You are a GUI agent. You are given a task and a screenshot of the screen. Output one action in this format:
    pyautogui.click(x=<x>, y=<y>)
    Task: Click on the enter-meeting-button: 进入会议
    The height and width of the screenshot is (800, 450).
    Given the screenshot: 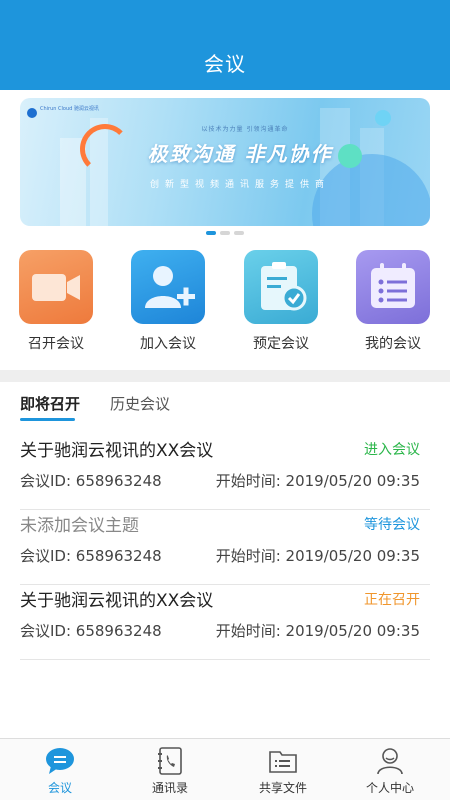 What is the action you would take?
    pyautogui.click(x=392, y=449)
    